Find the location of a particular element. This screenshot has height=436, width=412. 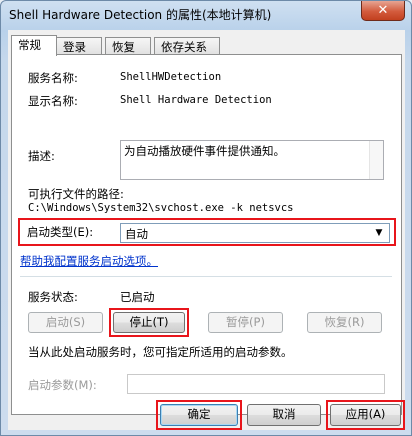

start-params-input is located at coordinates (256, 384).